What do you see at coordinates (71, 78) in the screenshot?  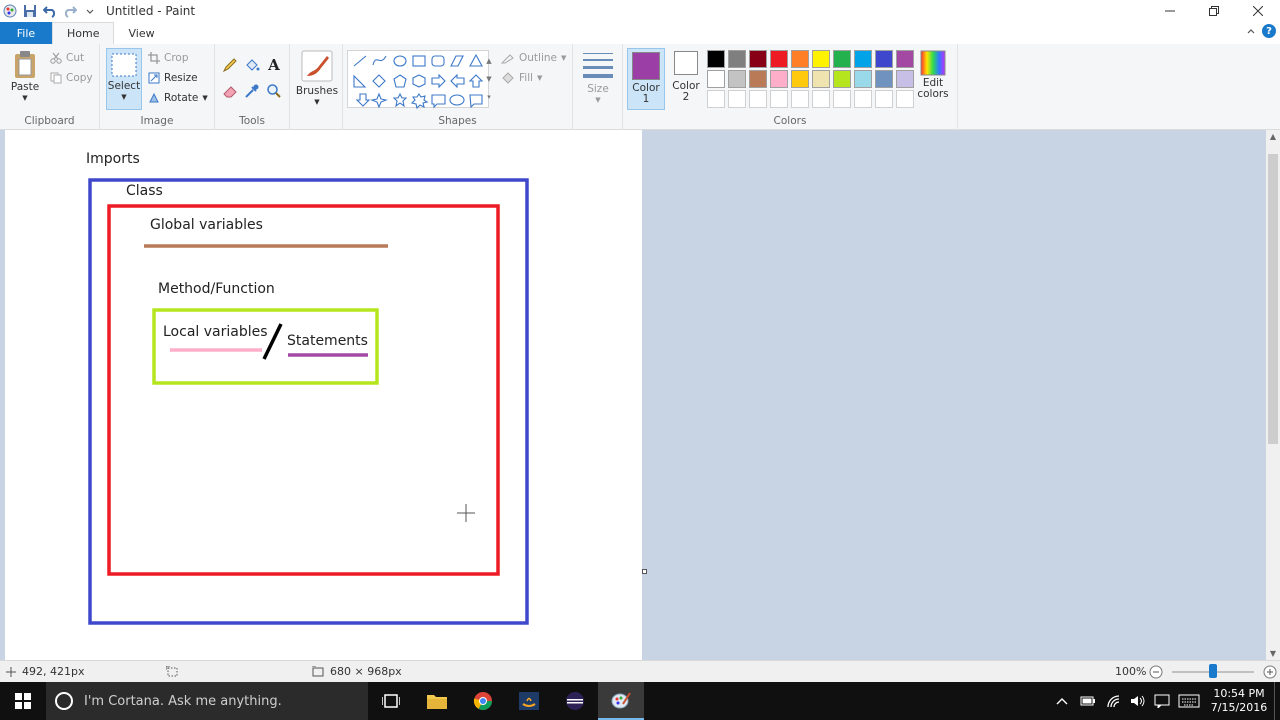 I see `copy-button: Copy` at bounding box center [71, 78].